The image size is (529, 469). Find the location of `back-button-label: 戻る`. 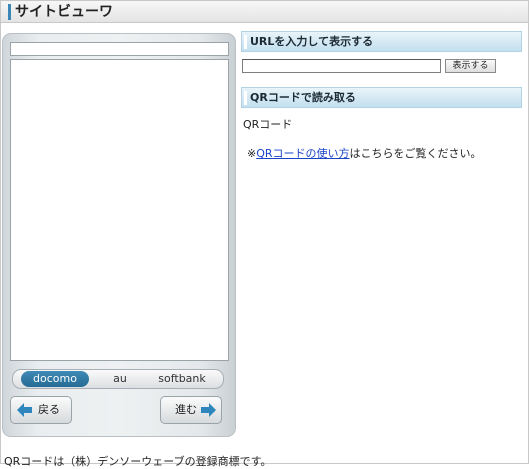

back-button-label: 戻る is located at coordinates (49, 409).